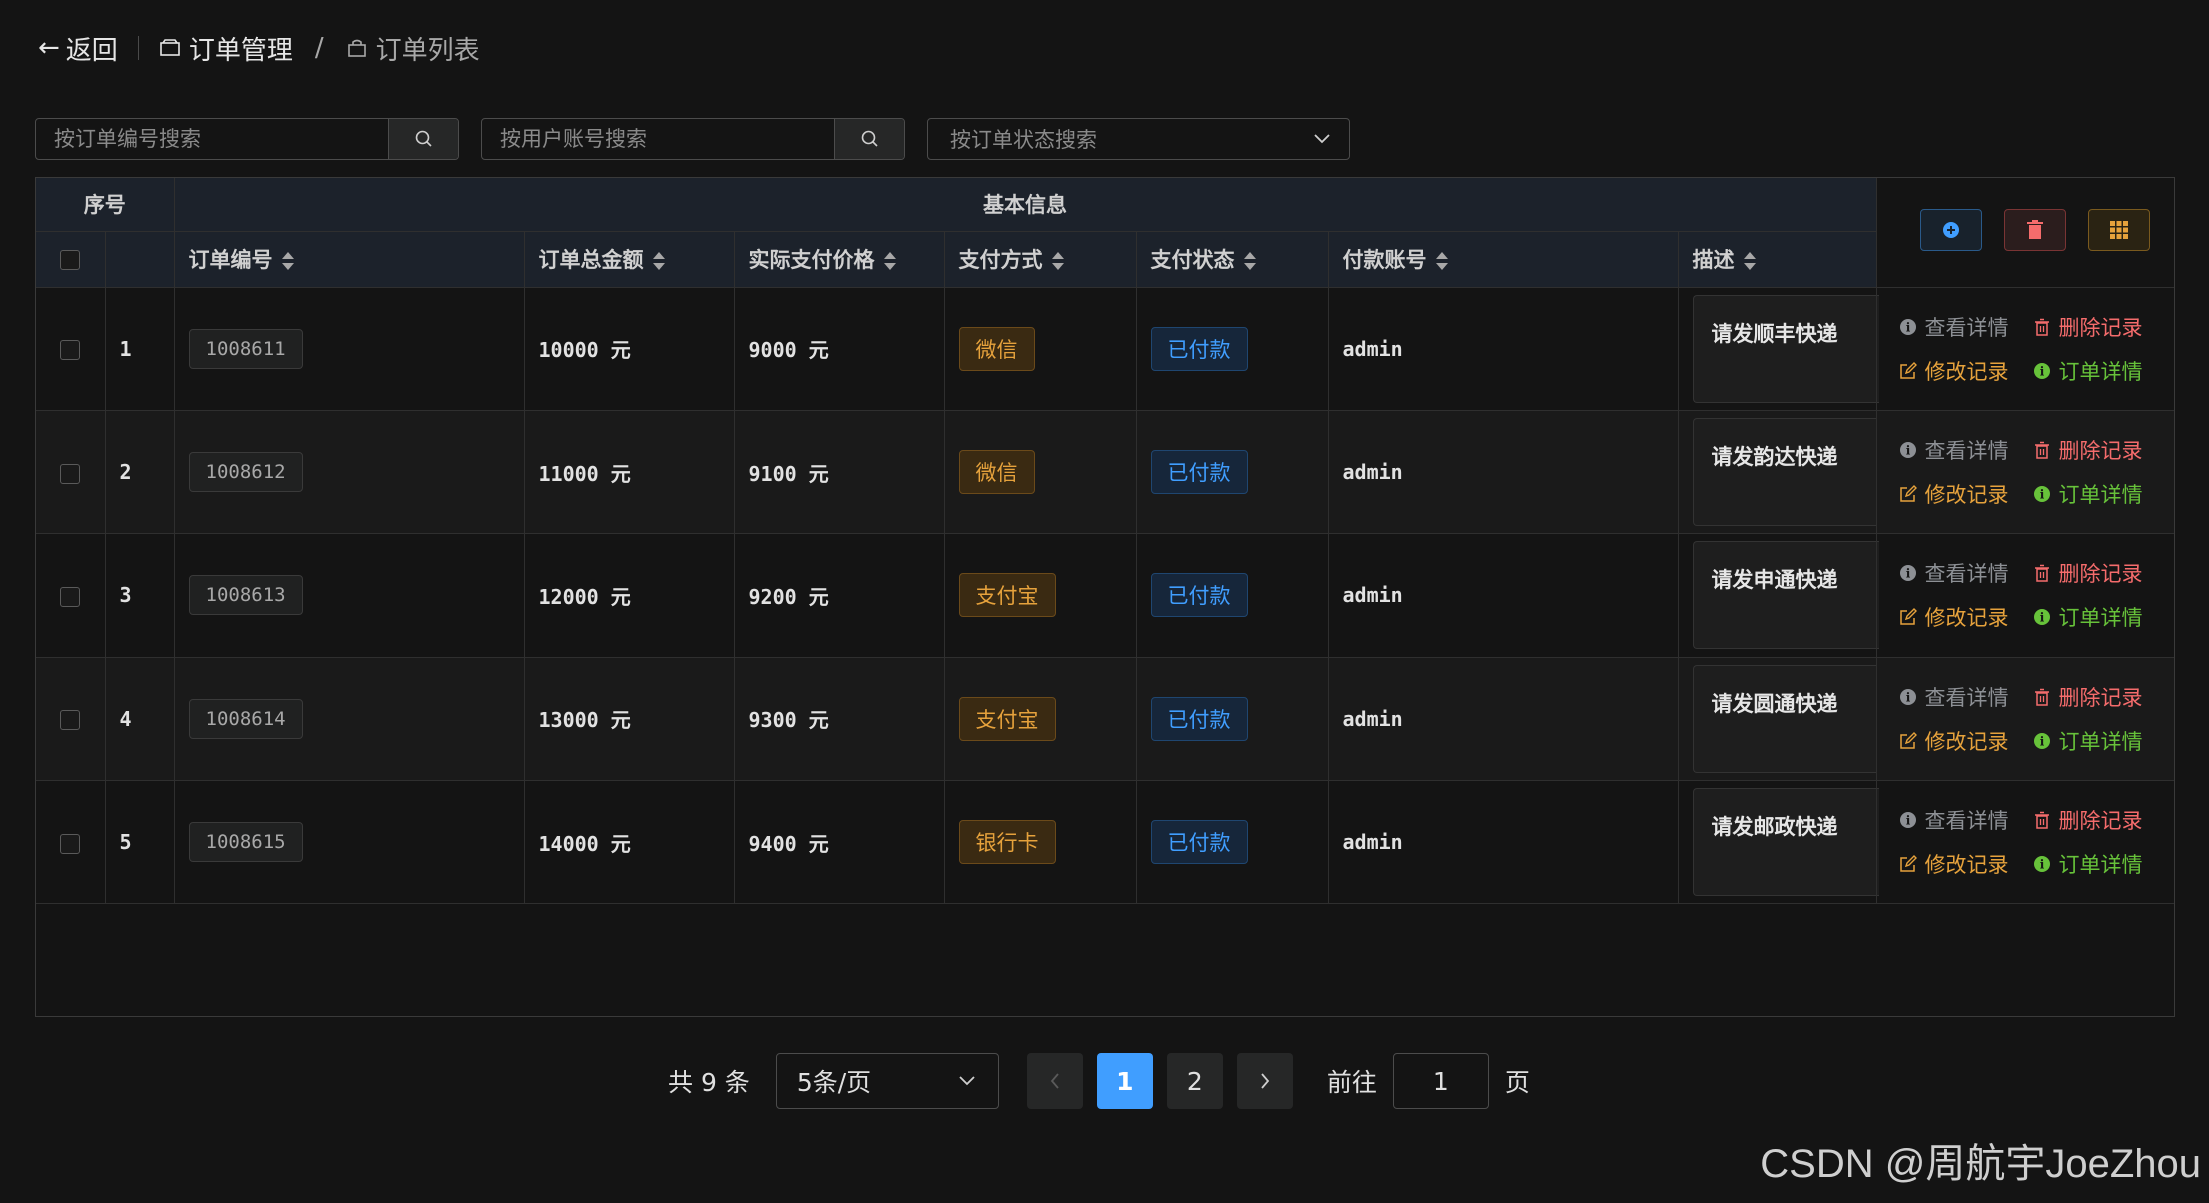  I want to click on column-header-order-no: 订单编号, so click(349, 259).